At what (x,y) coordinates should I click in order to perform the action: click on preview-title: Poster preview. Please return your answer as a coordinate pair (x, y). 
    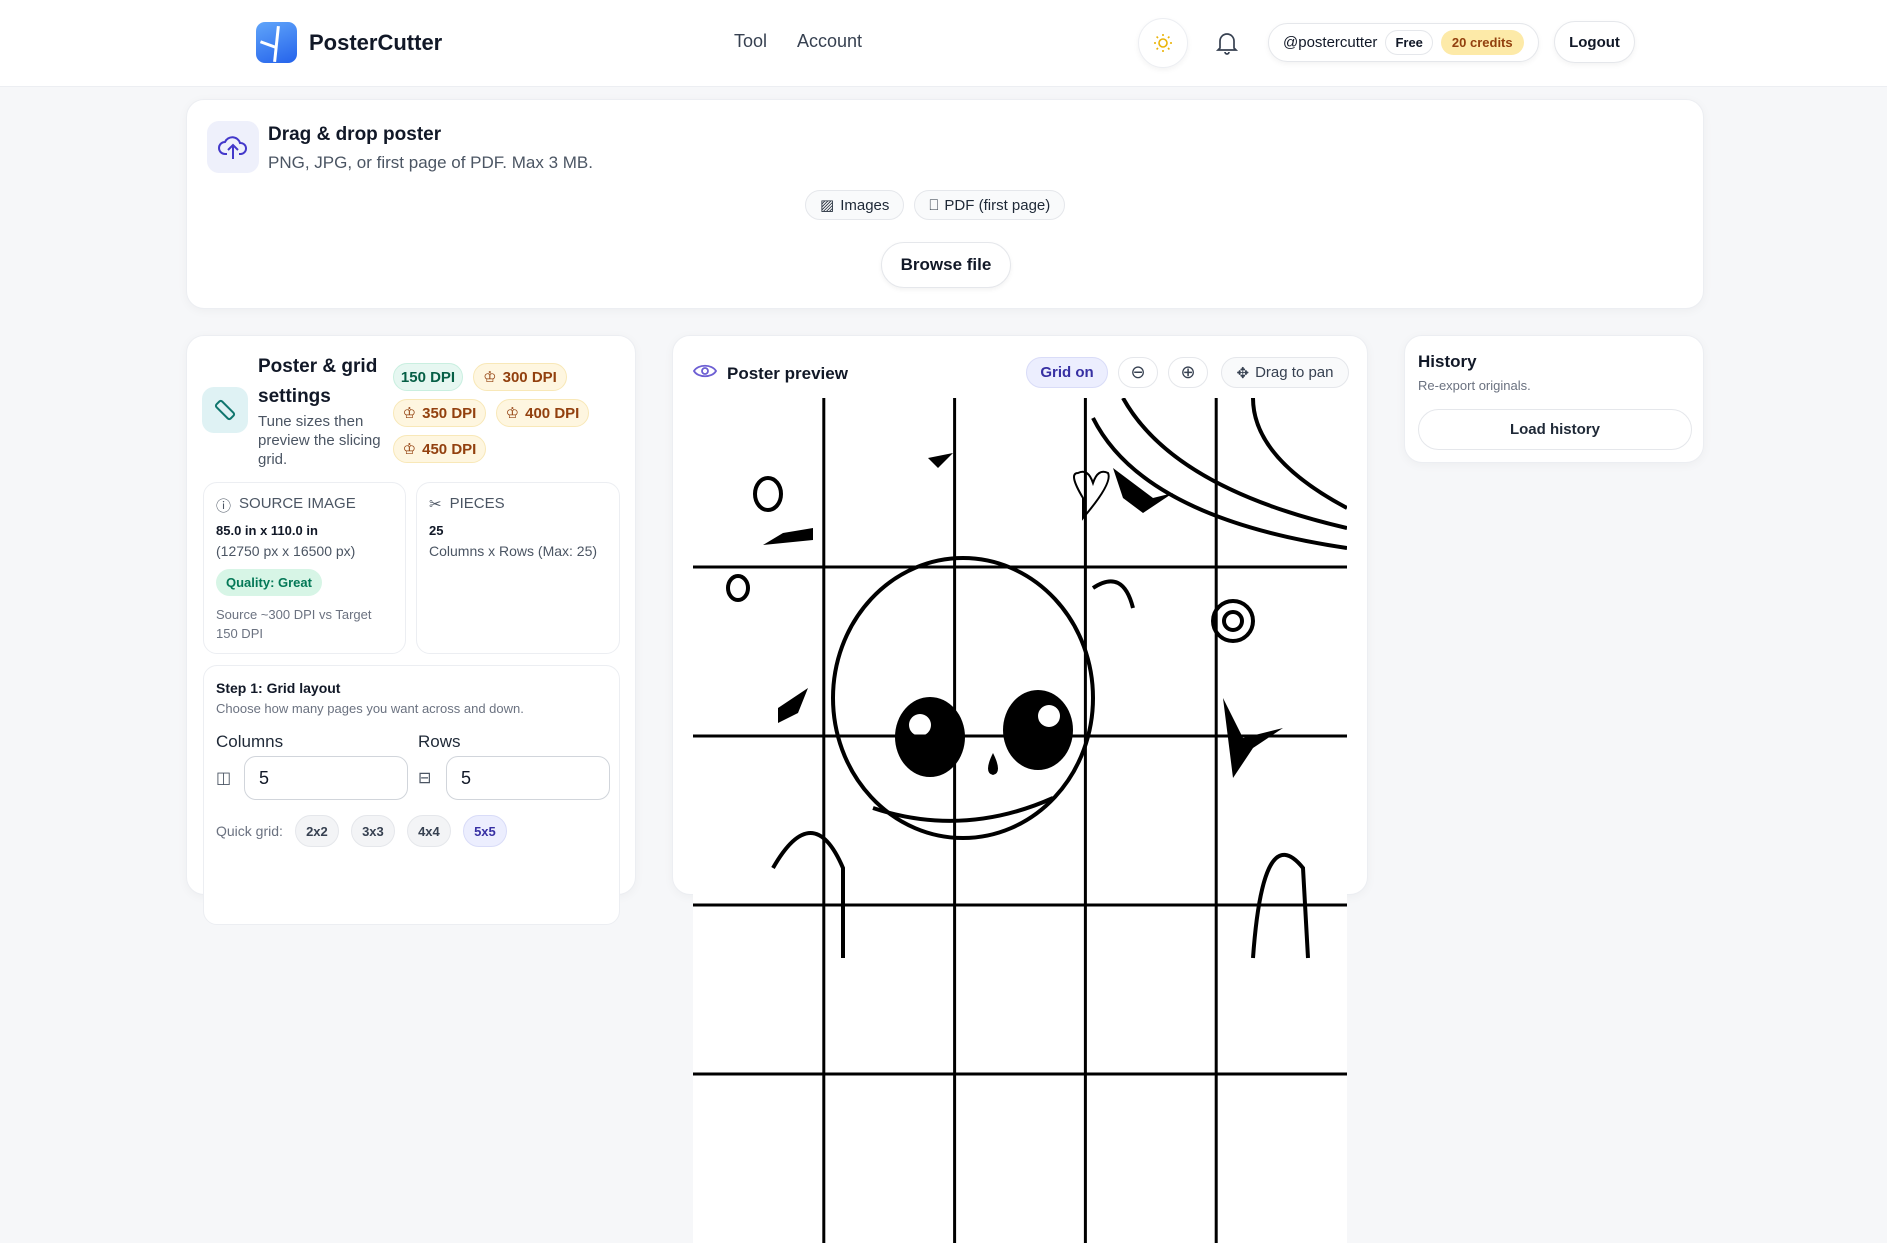
    Looking at the image, I should click on (787, 373).